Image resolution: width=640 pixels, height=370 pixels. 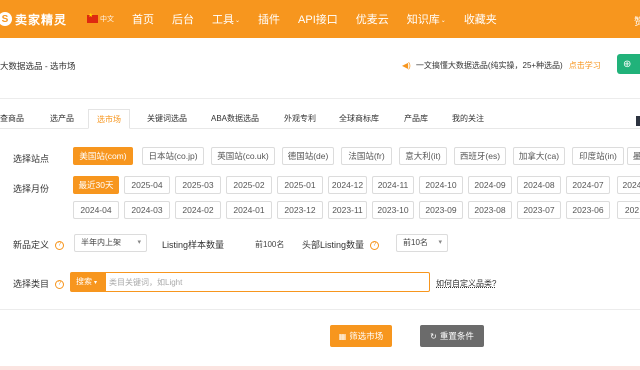 I want to click on option-chip: 日本站(co.jp), so click(x=173, y=156).